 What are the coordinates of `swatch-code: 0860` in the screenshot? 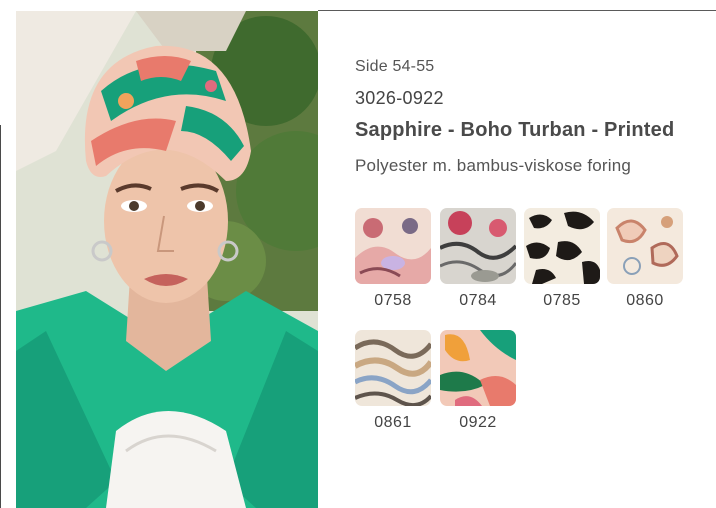 It's located at (645, 300).